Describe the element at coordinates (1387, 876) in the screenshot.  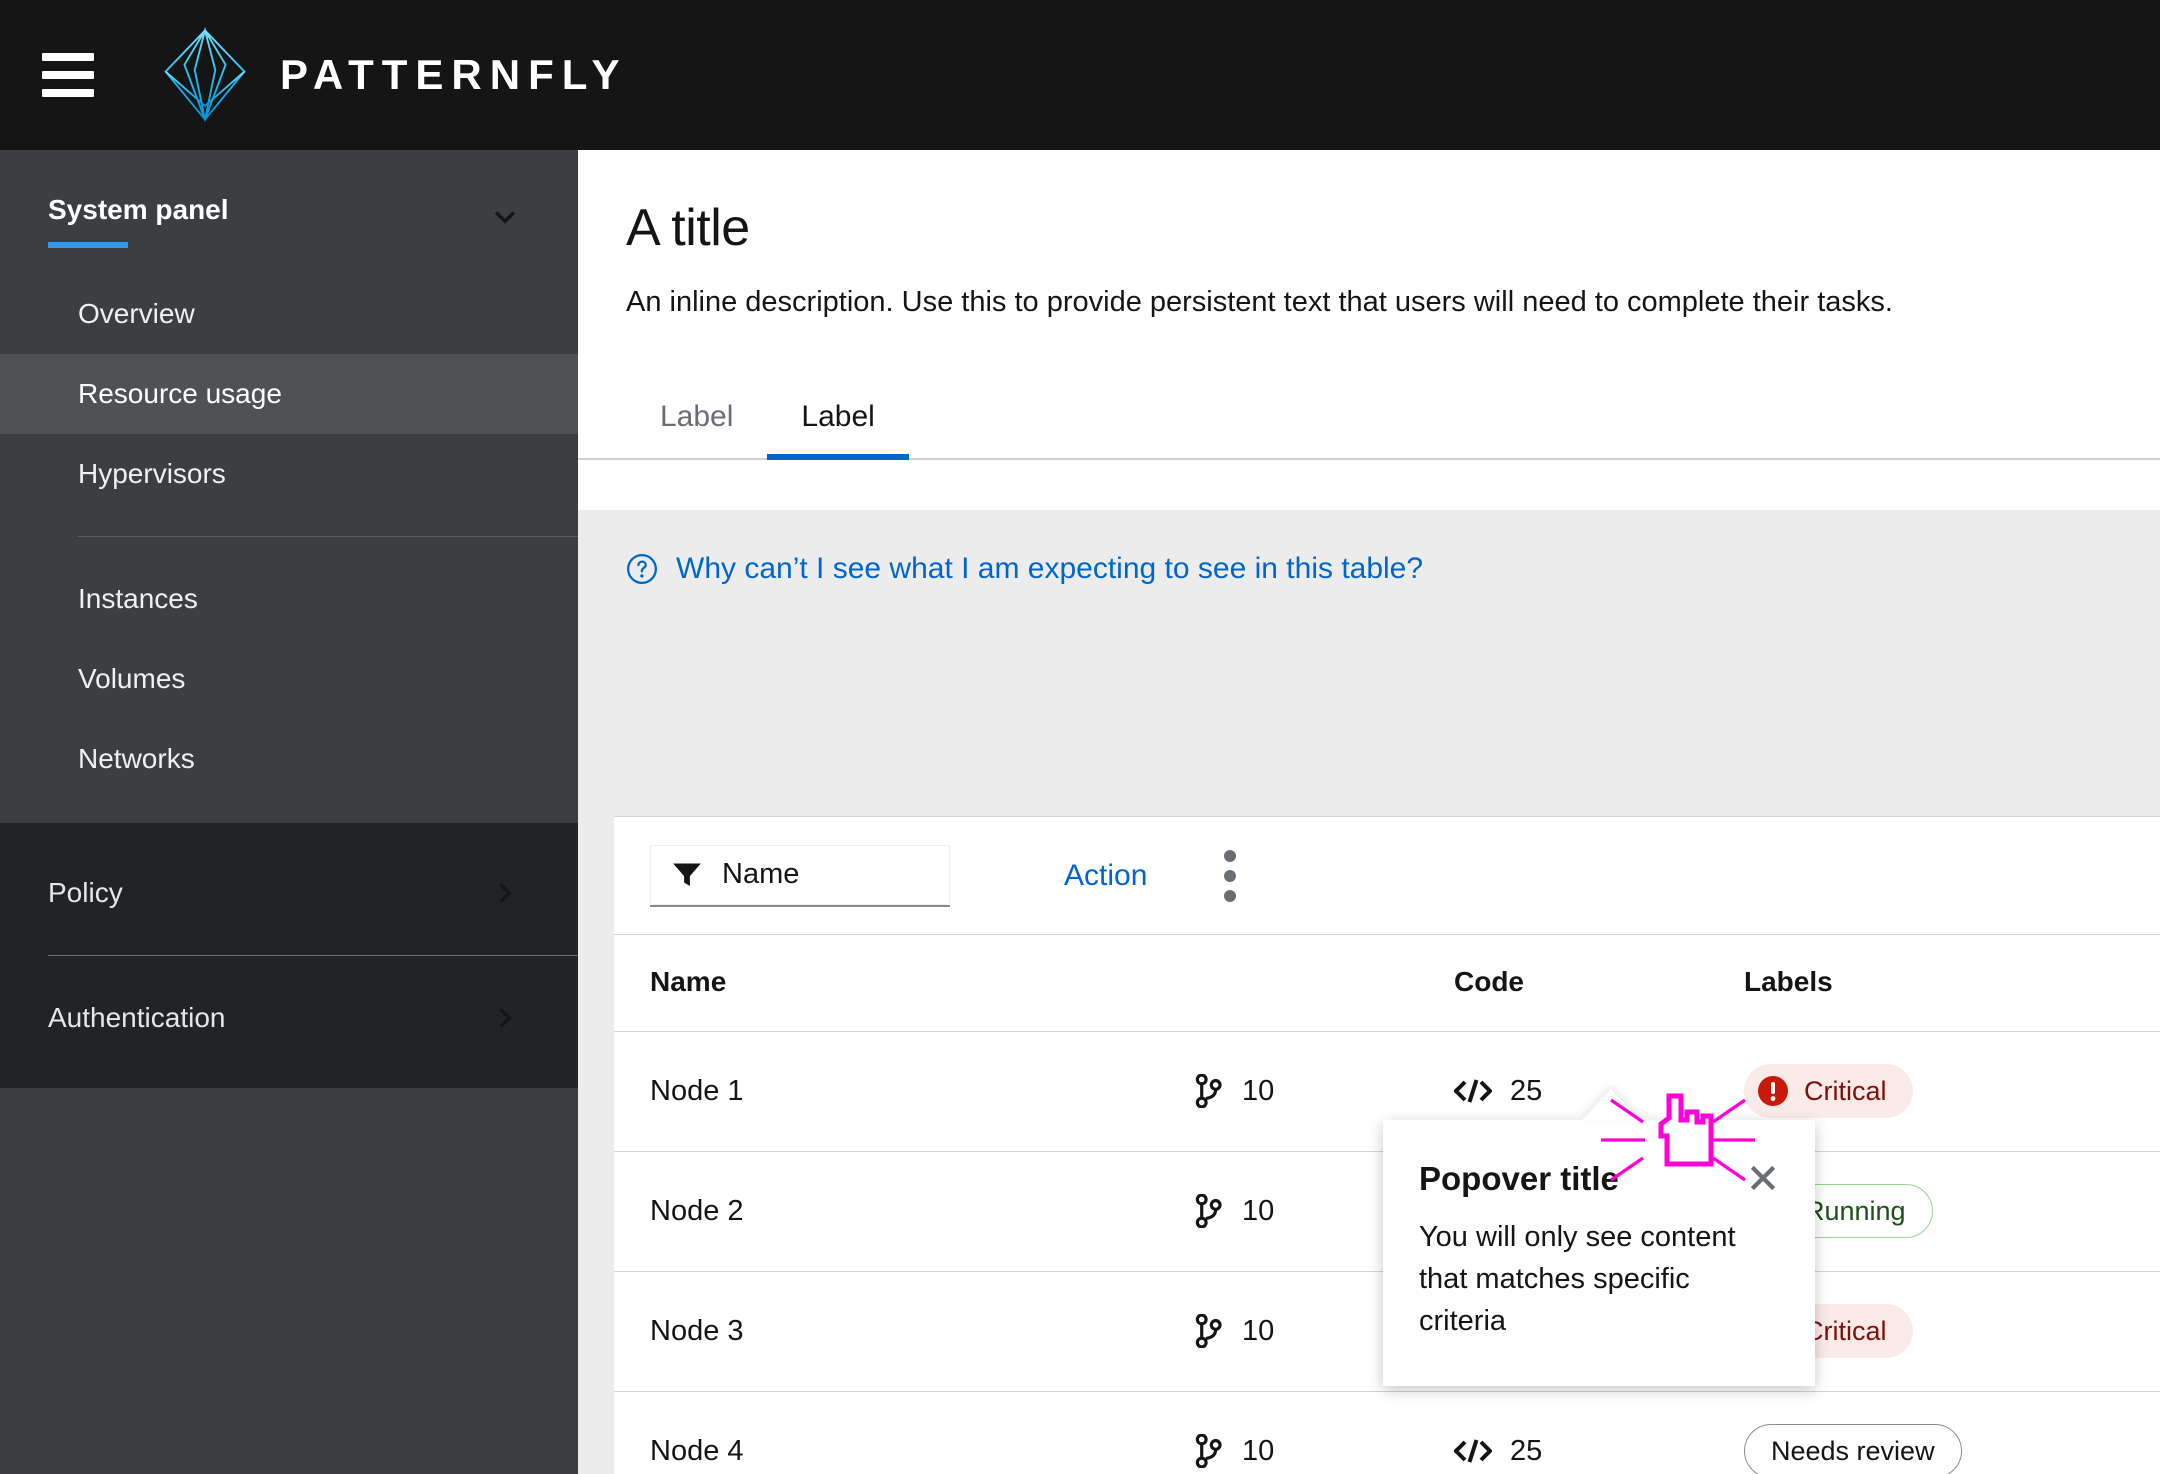
I see `table-toolbar: Name Action` at that location.